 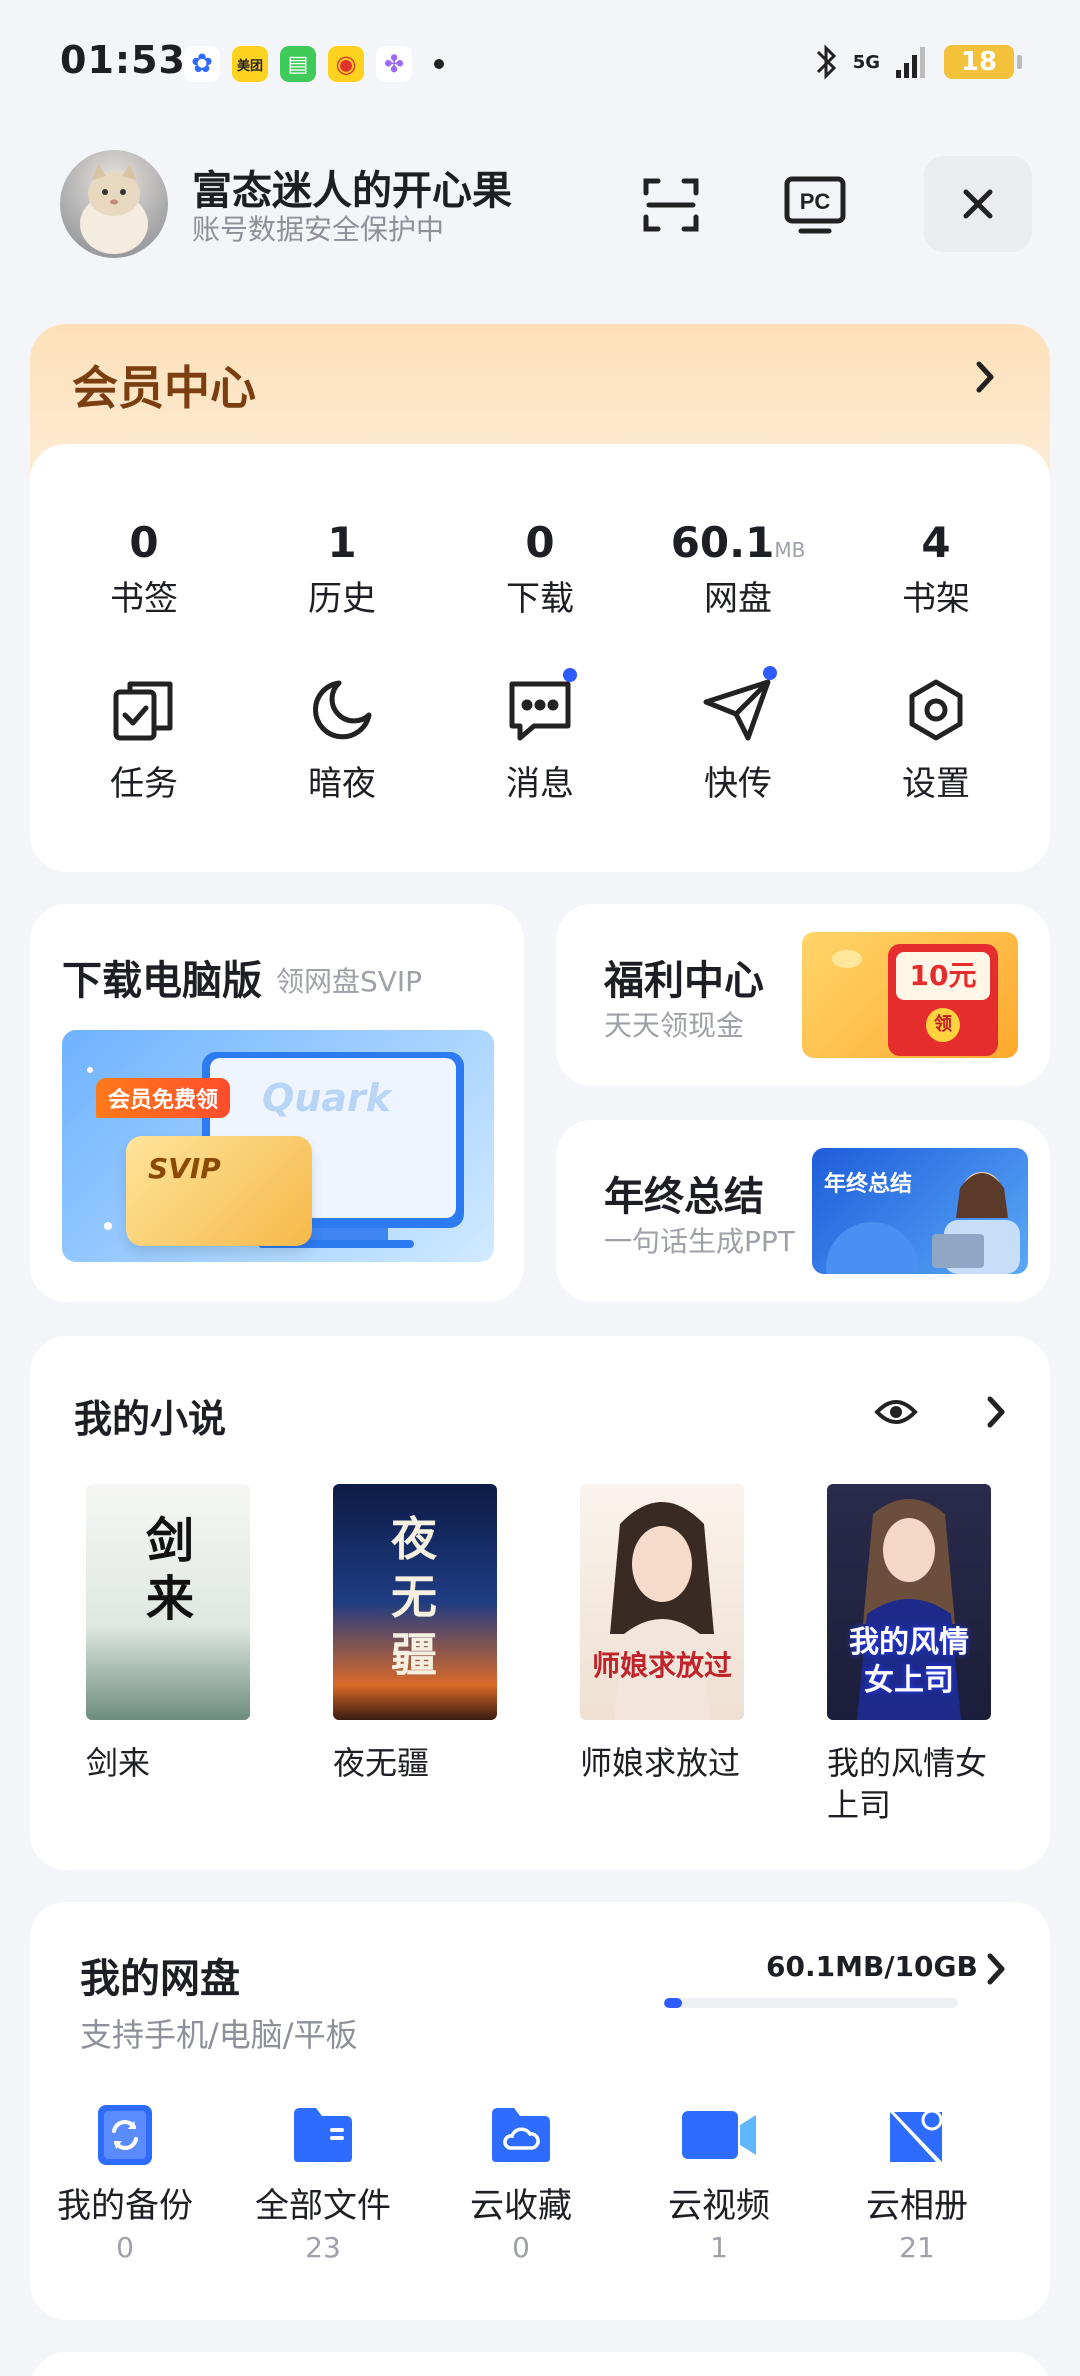 What do you see at coordinates (323, 2135) in the screenshot?
I see `folder-icon` at bounding box center [323, 2135].